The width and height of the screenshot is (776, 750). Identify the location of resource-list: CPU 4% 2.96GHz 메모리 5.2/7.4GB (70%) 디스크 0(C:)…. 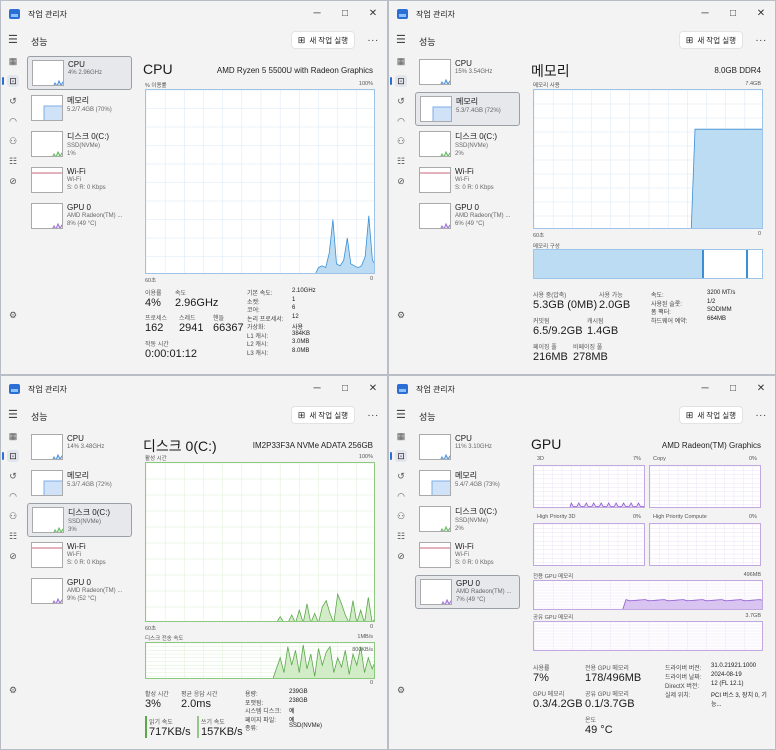
(79, 146).